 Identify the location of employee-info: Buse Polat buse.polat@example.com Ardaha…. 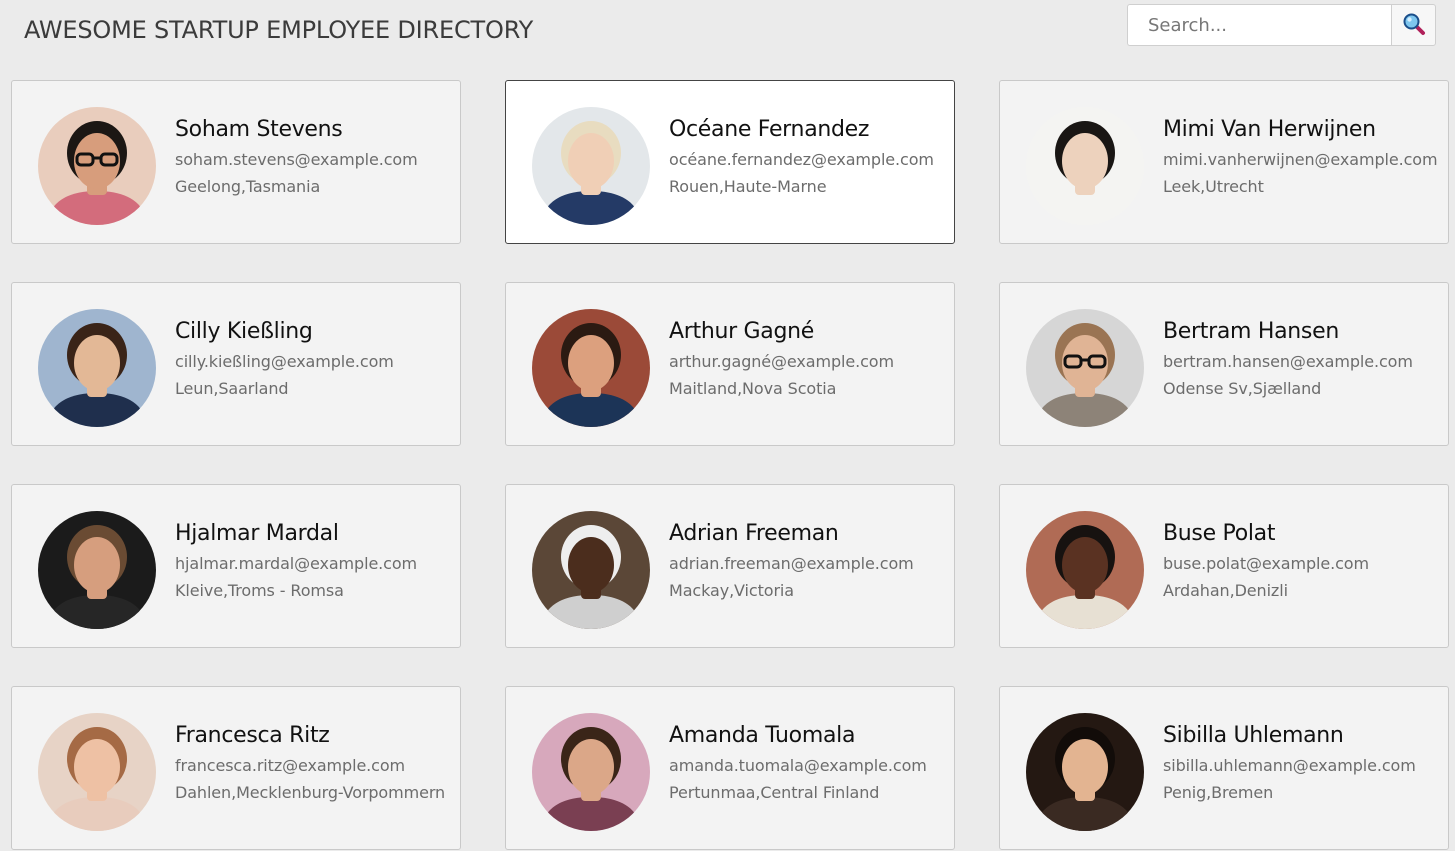
(1301, 561).